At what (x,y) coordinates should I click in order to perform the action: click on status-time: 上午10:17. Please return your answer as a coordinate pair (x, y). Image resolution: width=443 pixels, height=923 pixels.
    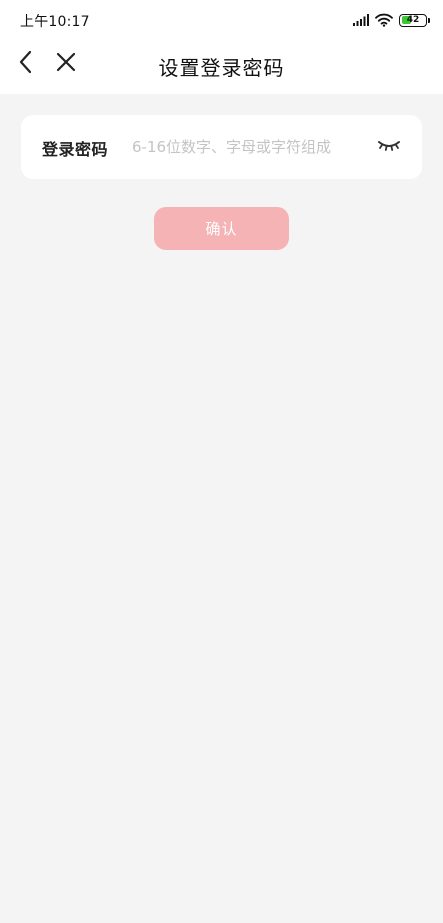
    Looking at the image, I should click on (55, 22).